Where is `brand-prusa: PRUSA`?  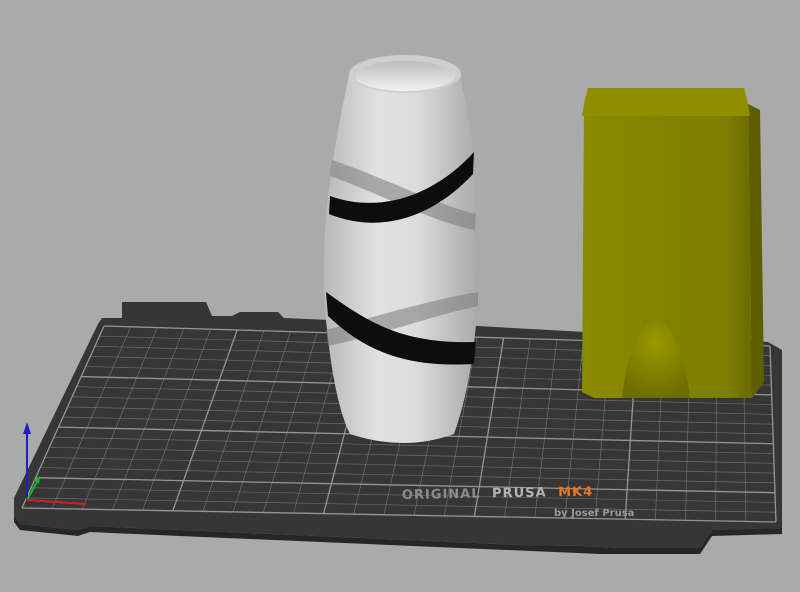
brand-prusa: PRUSA is located at coordinates (519, 493).